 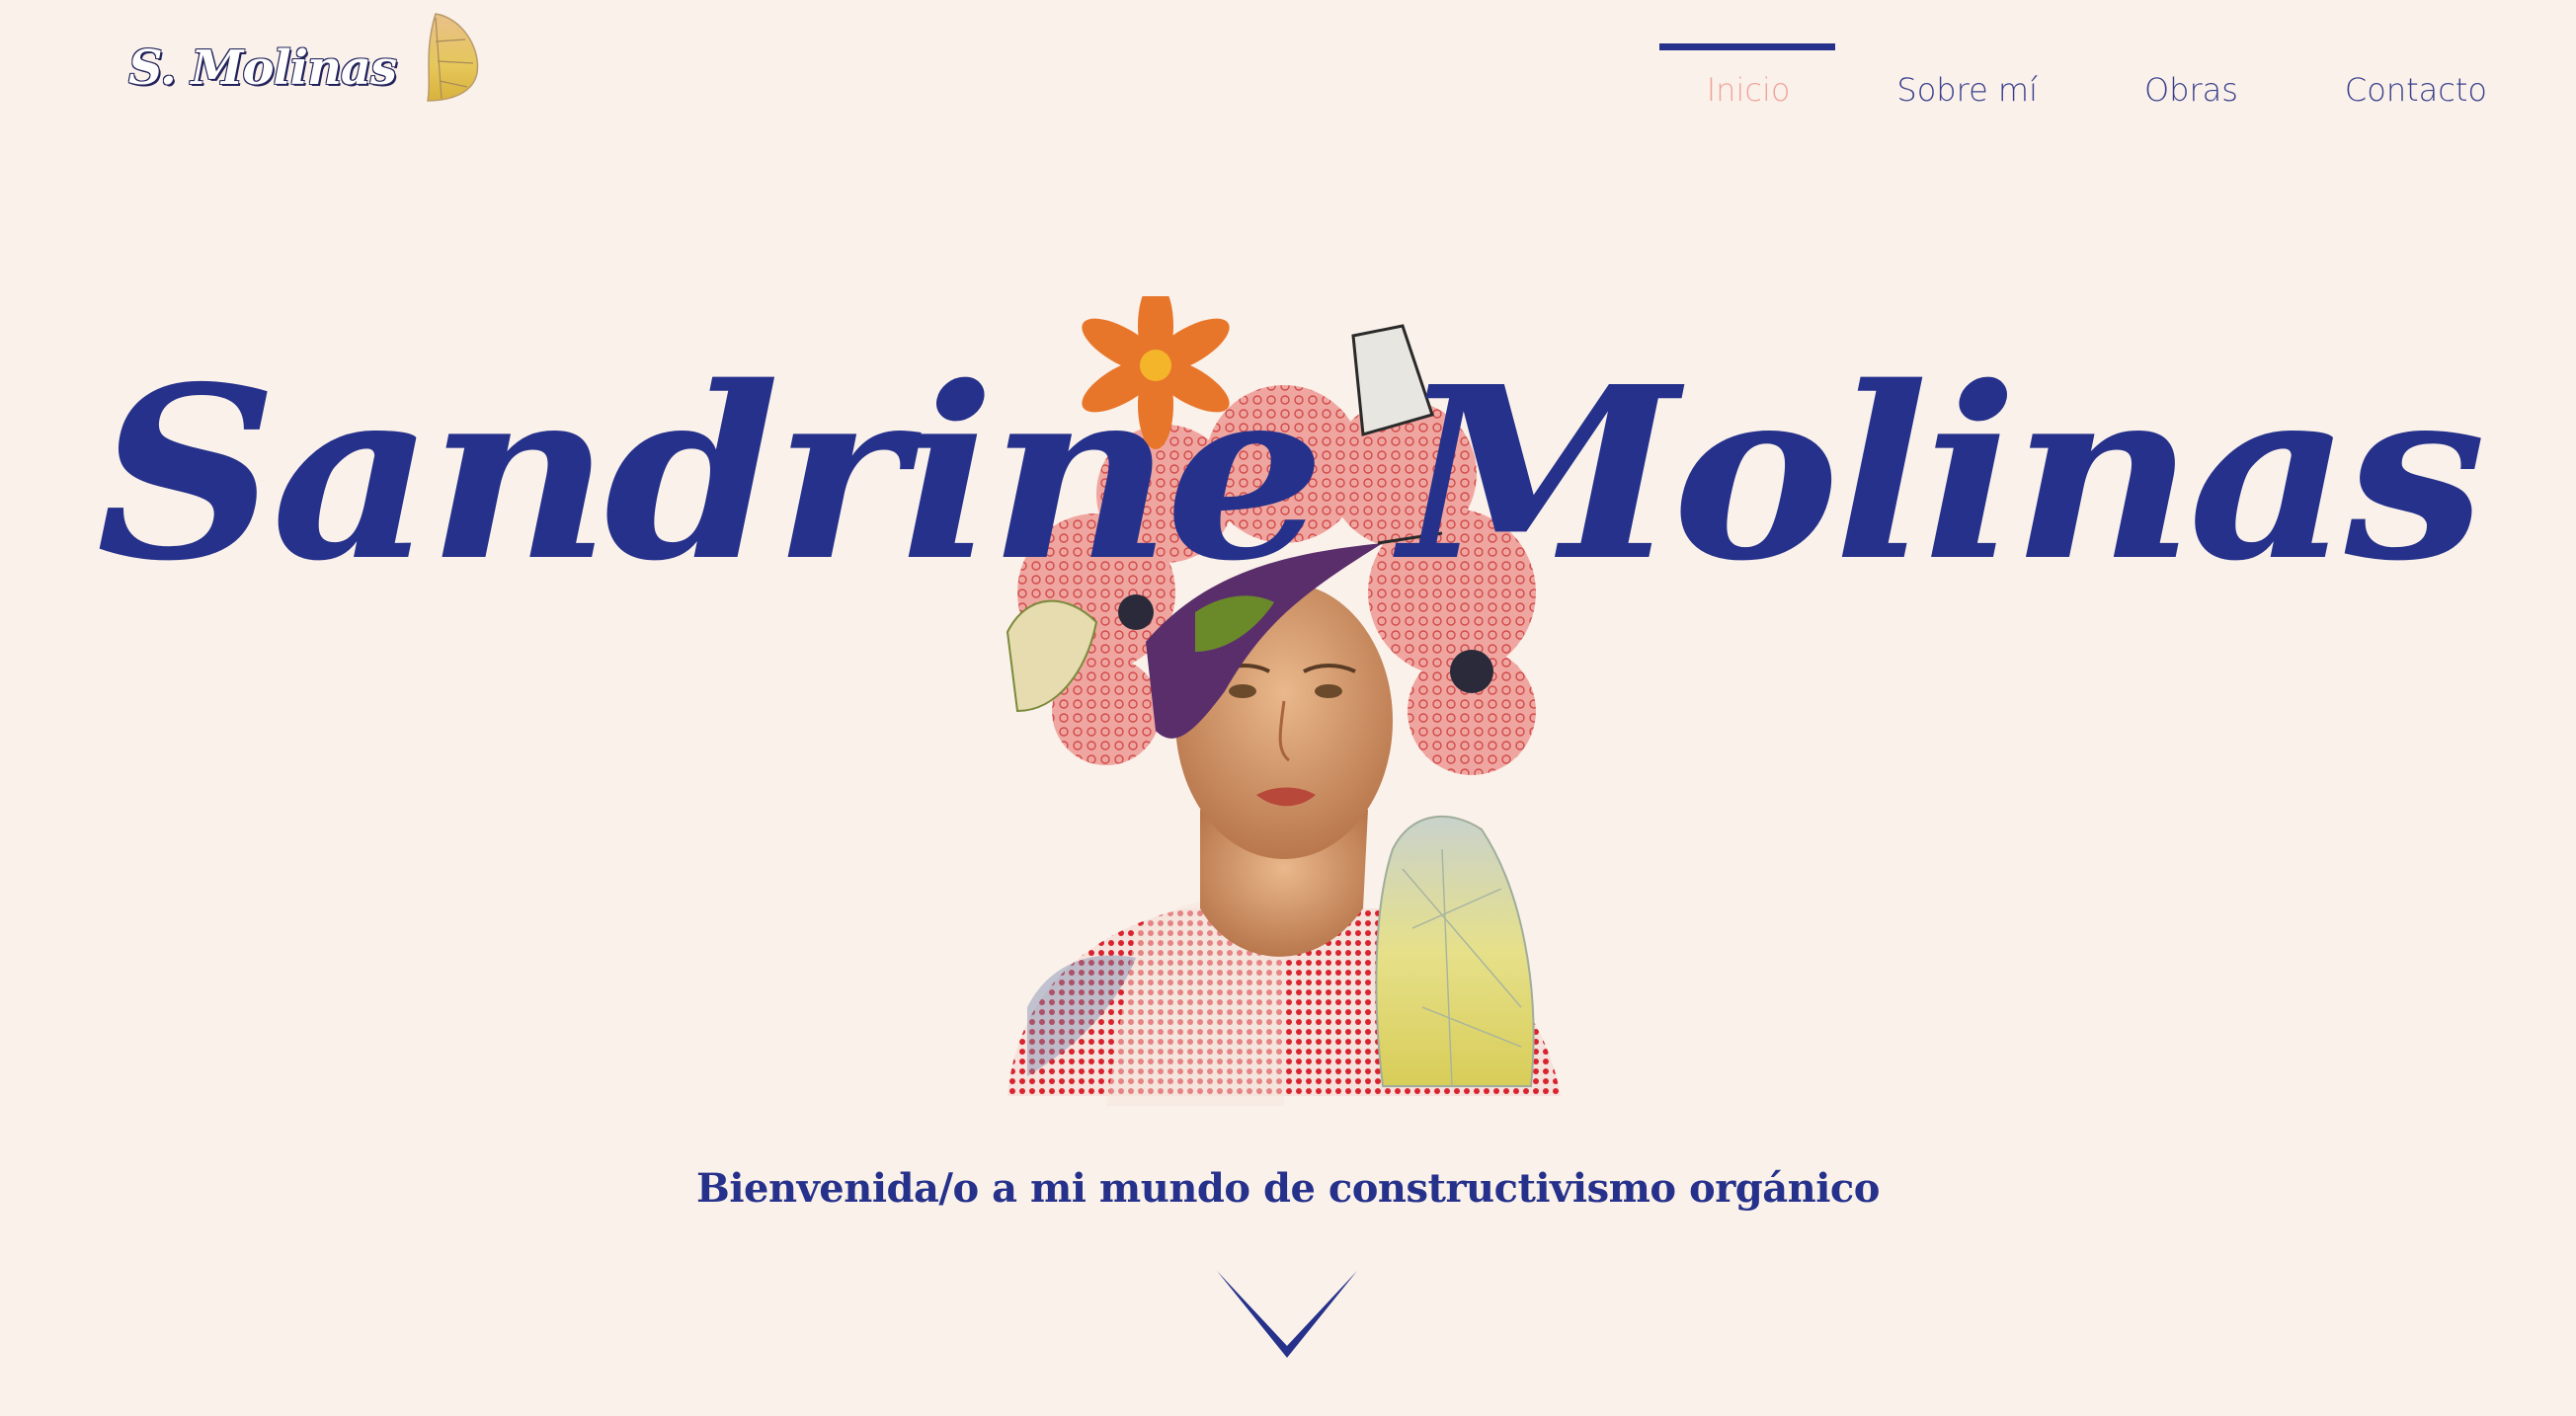 What do you see at coordinates (1287, 1314) in the screenshot?
I see `chevron-down-icon` at bounding box center [1287, 1314].